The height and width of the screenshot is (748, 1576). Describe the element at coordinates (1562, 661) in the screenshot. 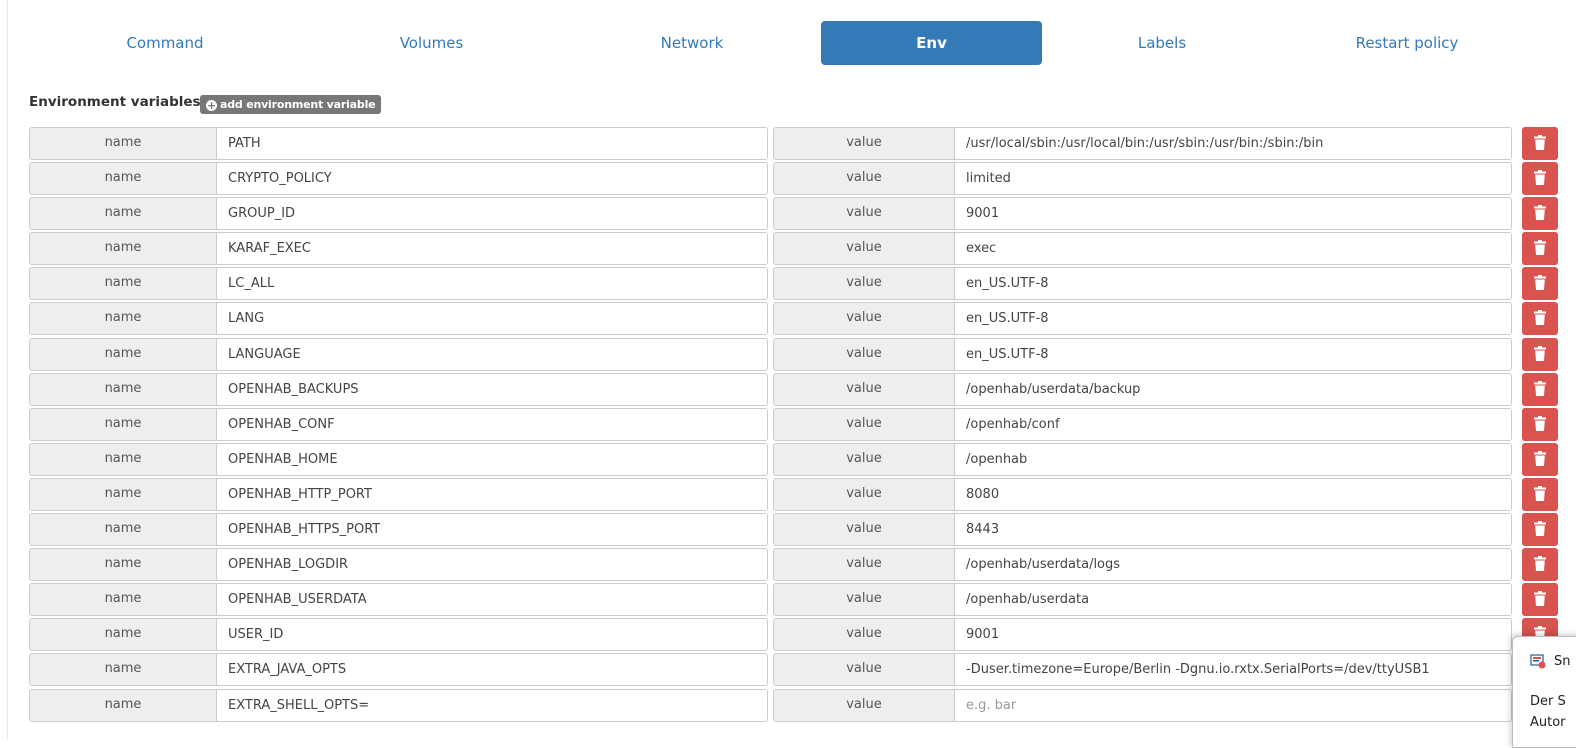

I see `toast-title: Sn` at that location.